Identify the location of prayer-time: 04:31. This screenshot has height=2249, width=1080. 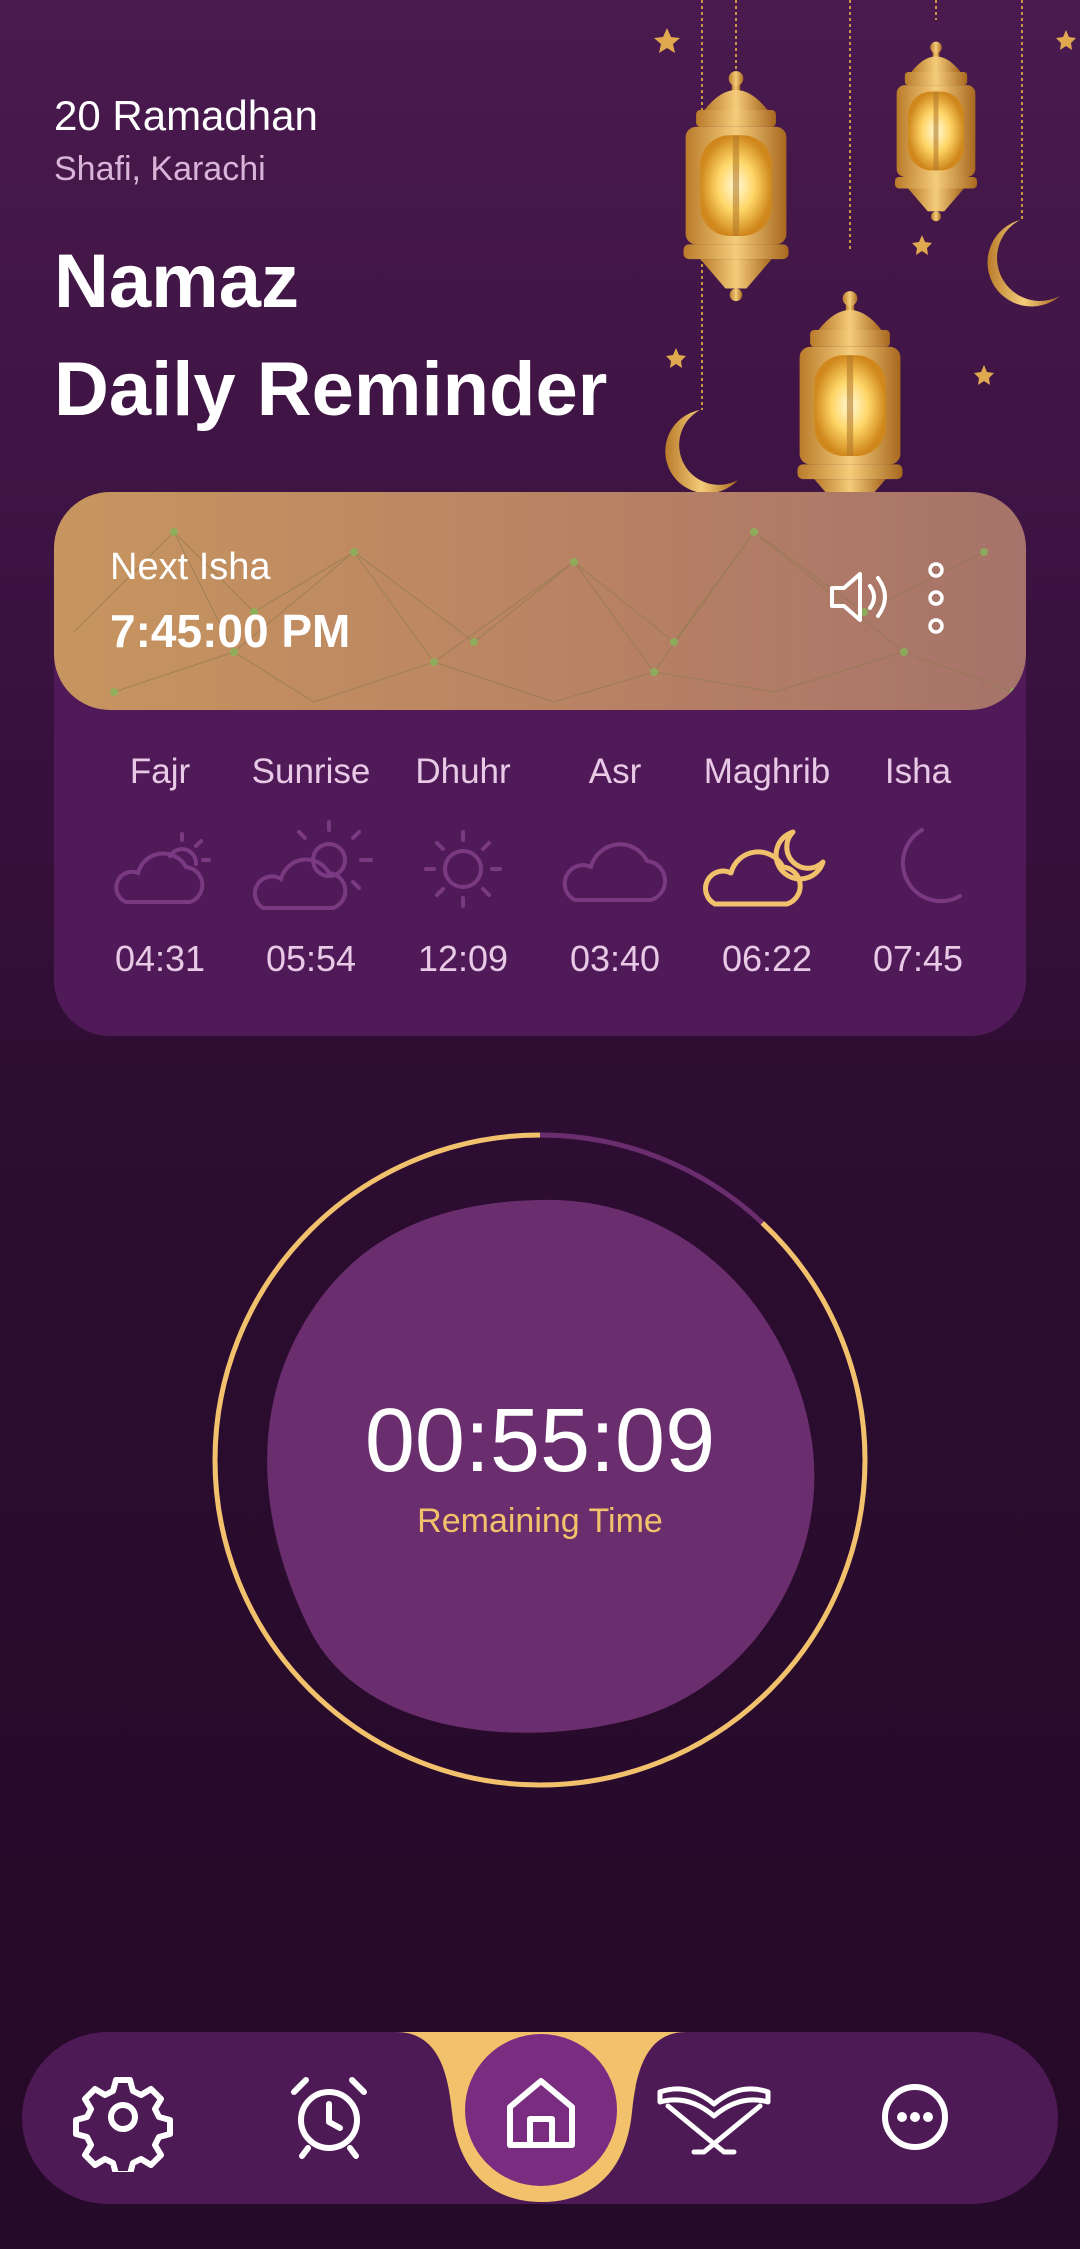
(160, 958).